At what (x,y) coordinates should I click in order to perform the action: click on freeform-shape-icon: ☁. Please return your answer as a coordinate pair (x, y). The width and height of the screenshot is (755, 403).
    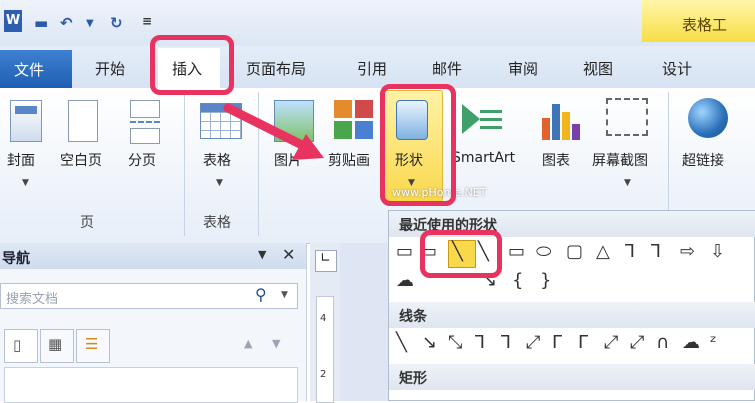
    Looking at the image, I should click on (691, 342).